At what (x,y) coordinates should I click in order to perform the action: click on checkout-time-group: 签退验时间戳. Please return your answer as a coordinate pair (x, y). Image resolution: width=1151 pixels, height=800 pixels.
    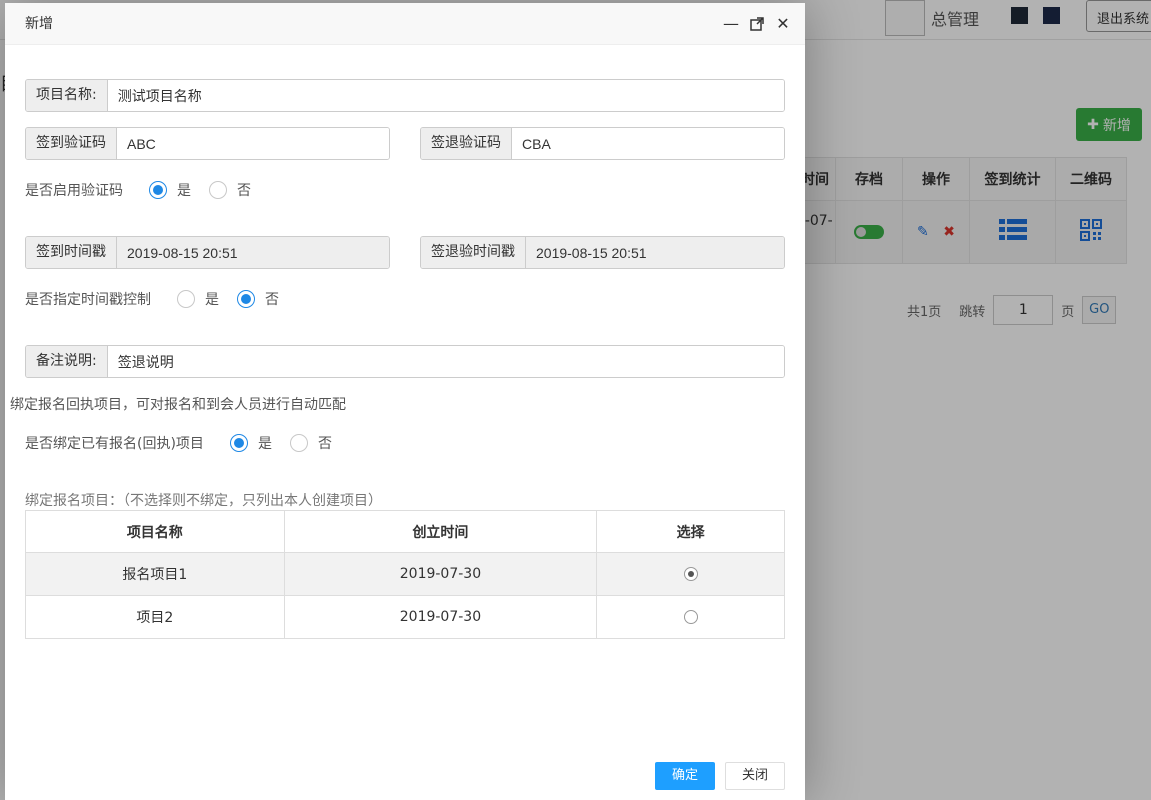
    Looking at the image, I should click on (602, 252).